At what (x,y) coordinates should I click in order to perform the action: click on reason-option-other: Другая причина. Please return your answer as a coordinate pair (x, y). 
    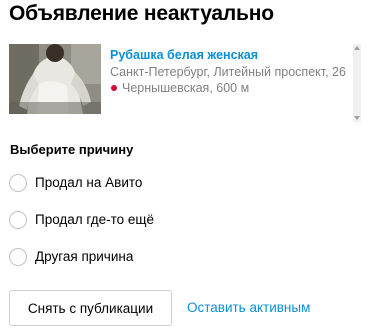
    Looking at the image, I should click on (81, 257).